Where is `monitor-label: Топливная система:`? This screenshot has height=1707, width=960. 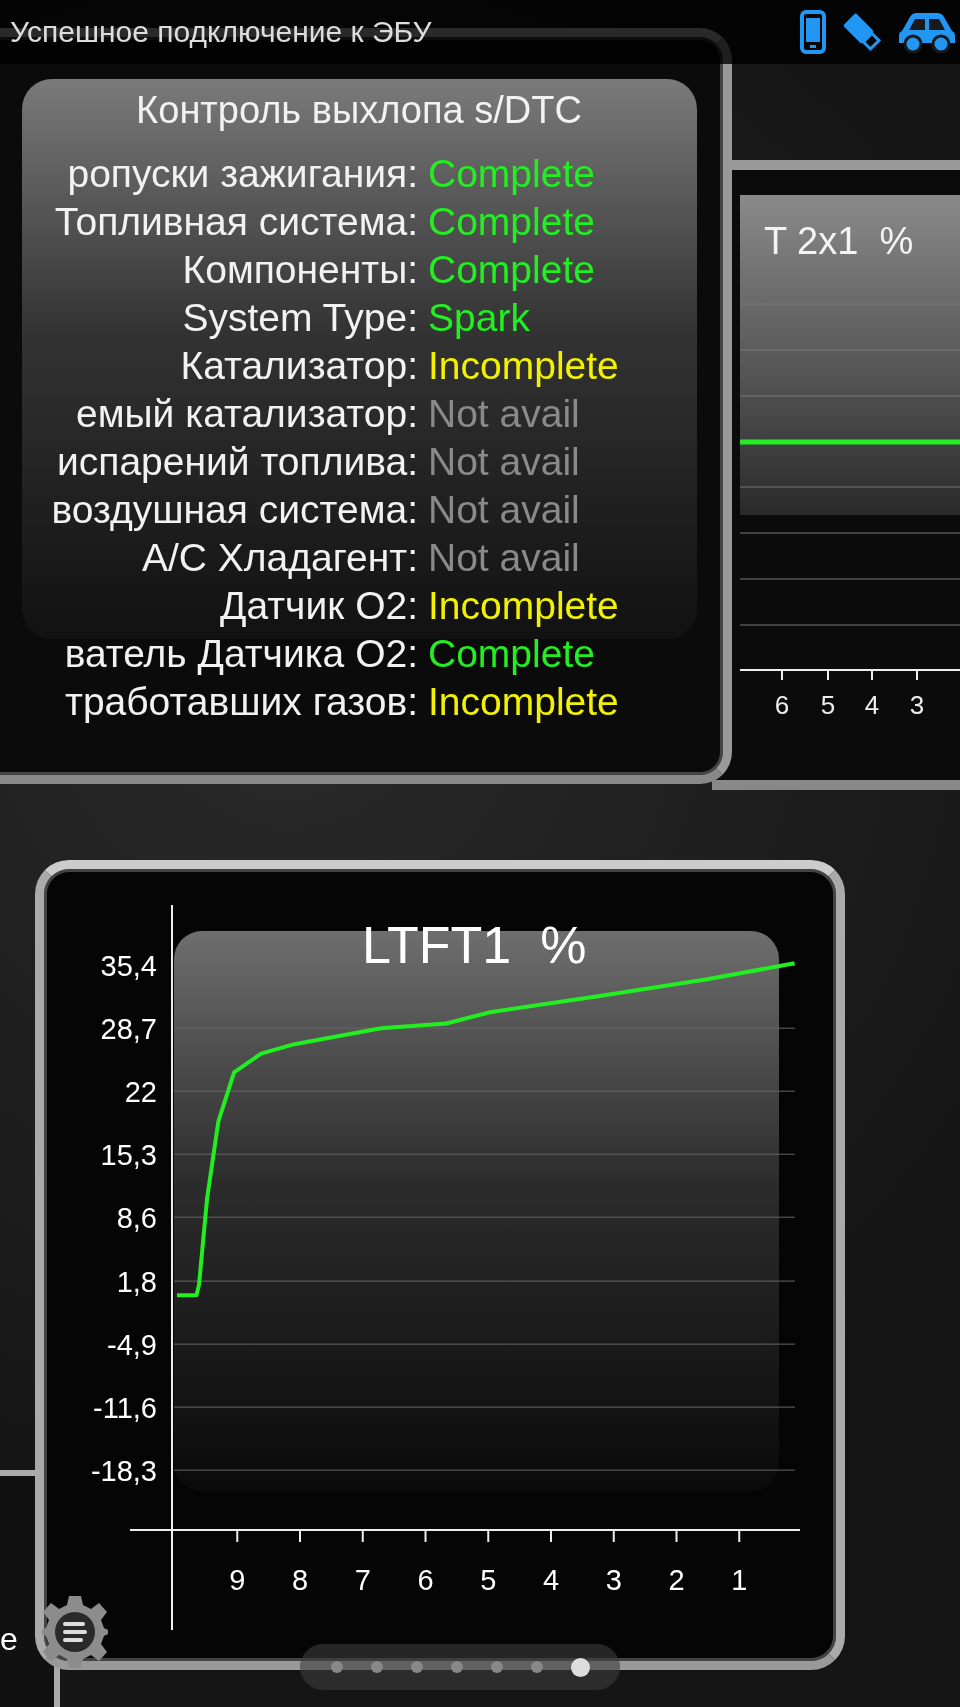 monitor-label: Топливная система: is located at coordinates (235, 222).